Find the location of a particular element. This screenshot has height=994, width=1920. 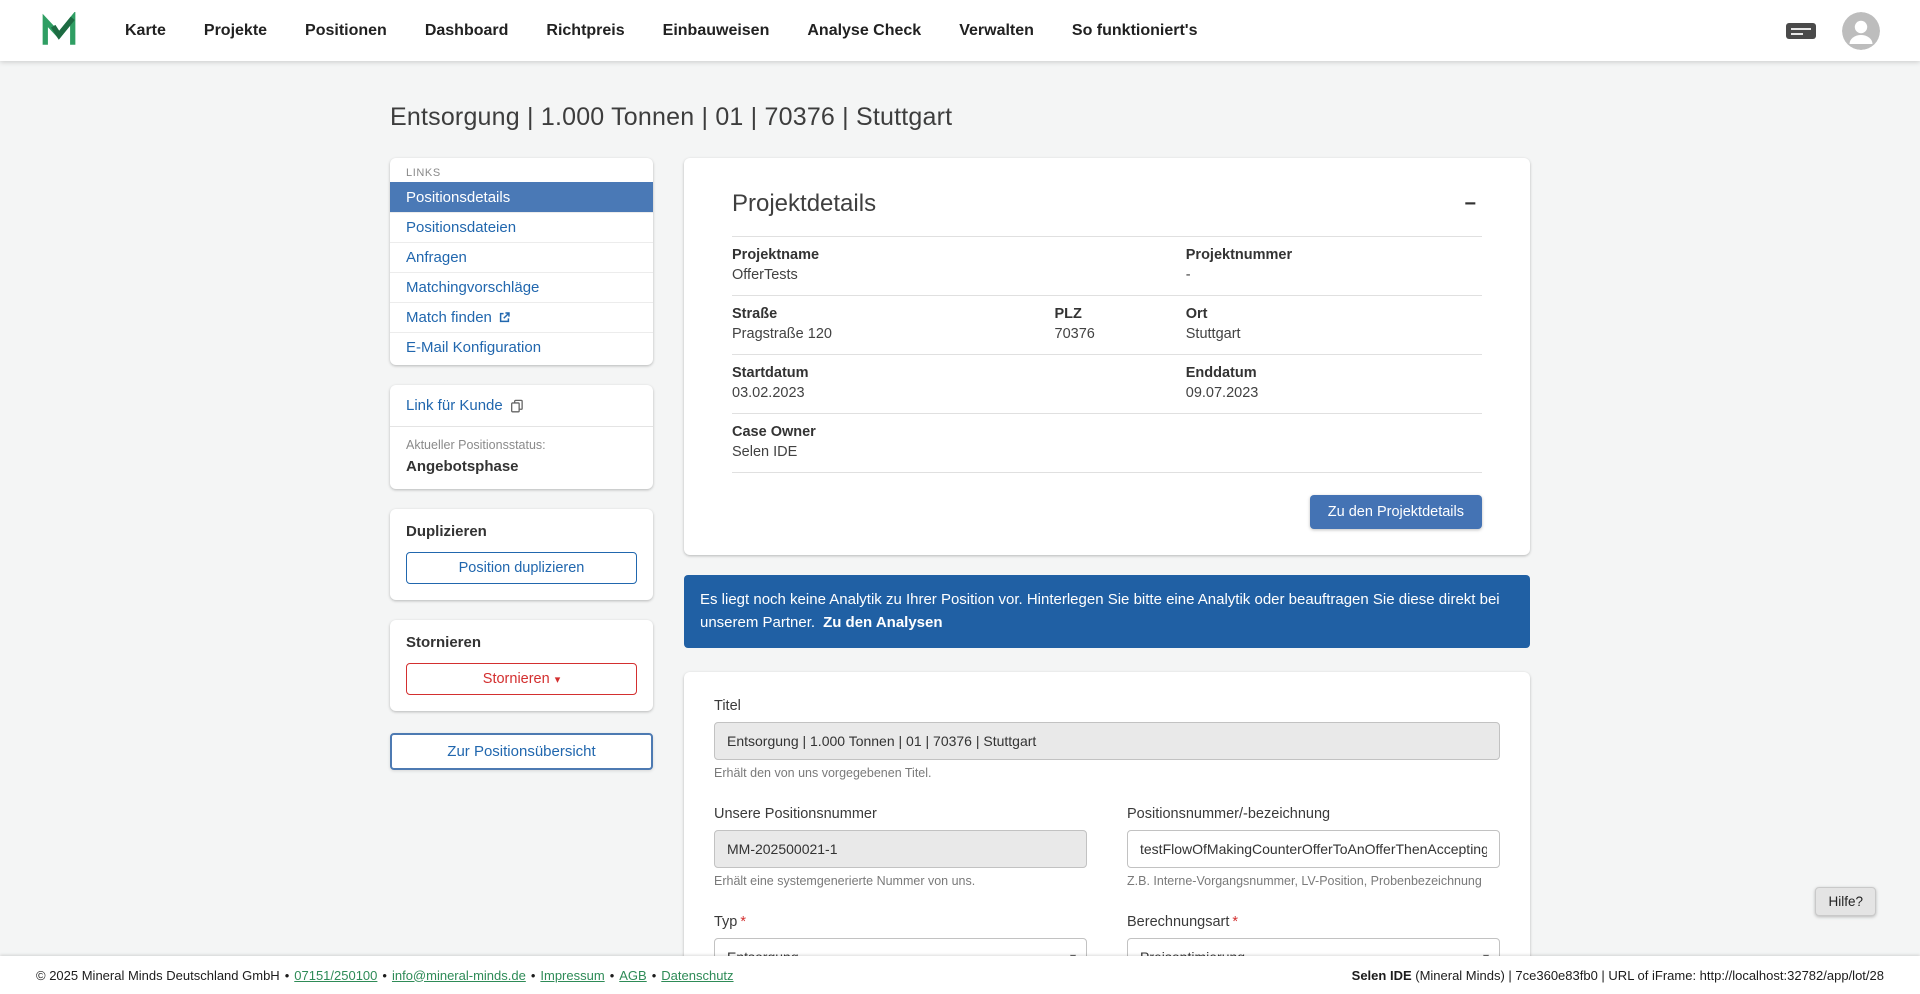

brand-logo is located at coordinates (59, 30).